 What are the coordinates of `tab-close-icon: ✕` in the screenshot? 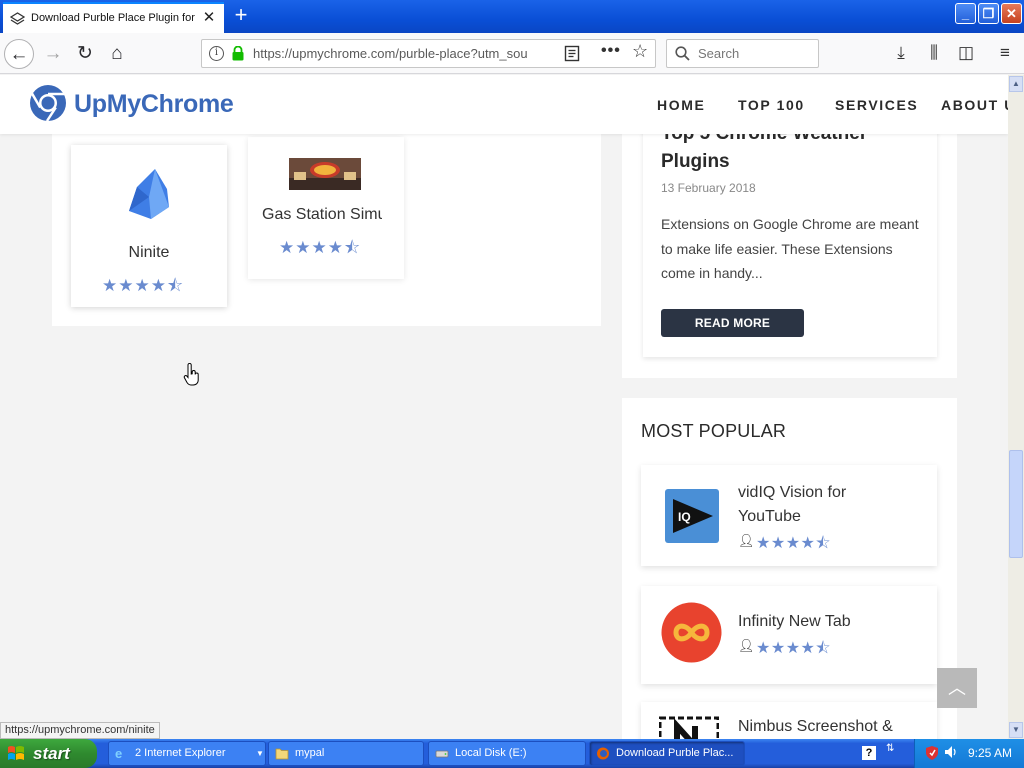 It's located at (209, 18).